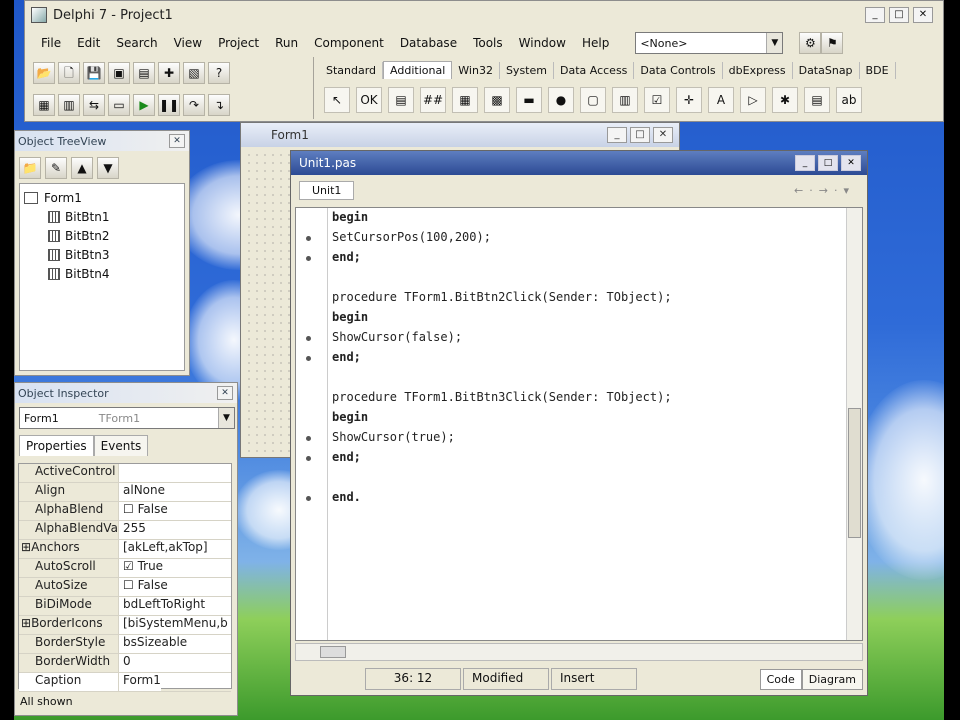  Describe the element at coordinates (785, 100) in the screenshot. I see `appevents-icon: ✱` at that location.